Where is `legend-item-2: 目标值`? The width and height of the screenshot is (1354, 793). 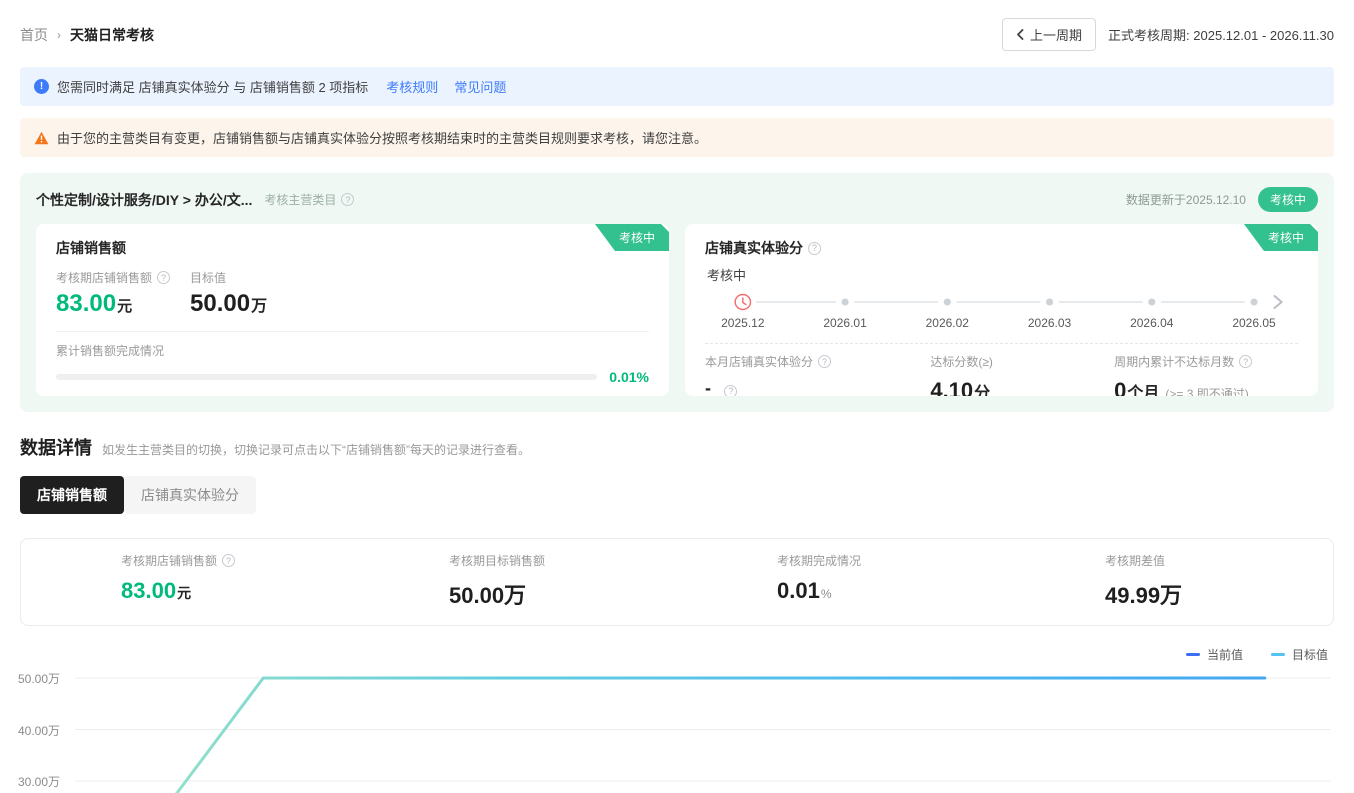
legend-item-2: 目标值 is located at coordinates (1299, 654).